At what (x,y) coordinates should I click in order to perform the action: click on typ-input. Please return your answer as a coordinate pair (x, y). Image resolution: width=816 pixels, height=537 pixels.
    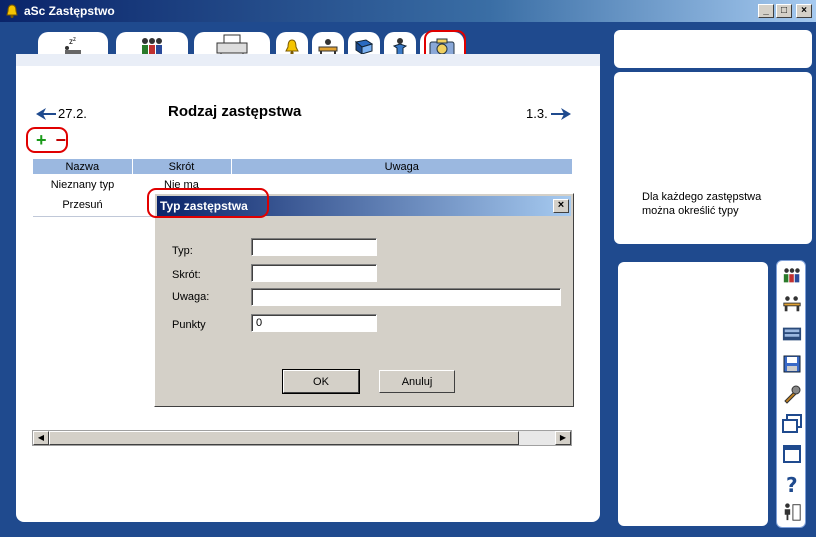
    Looking at the image, I should click on (314, 247).